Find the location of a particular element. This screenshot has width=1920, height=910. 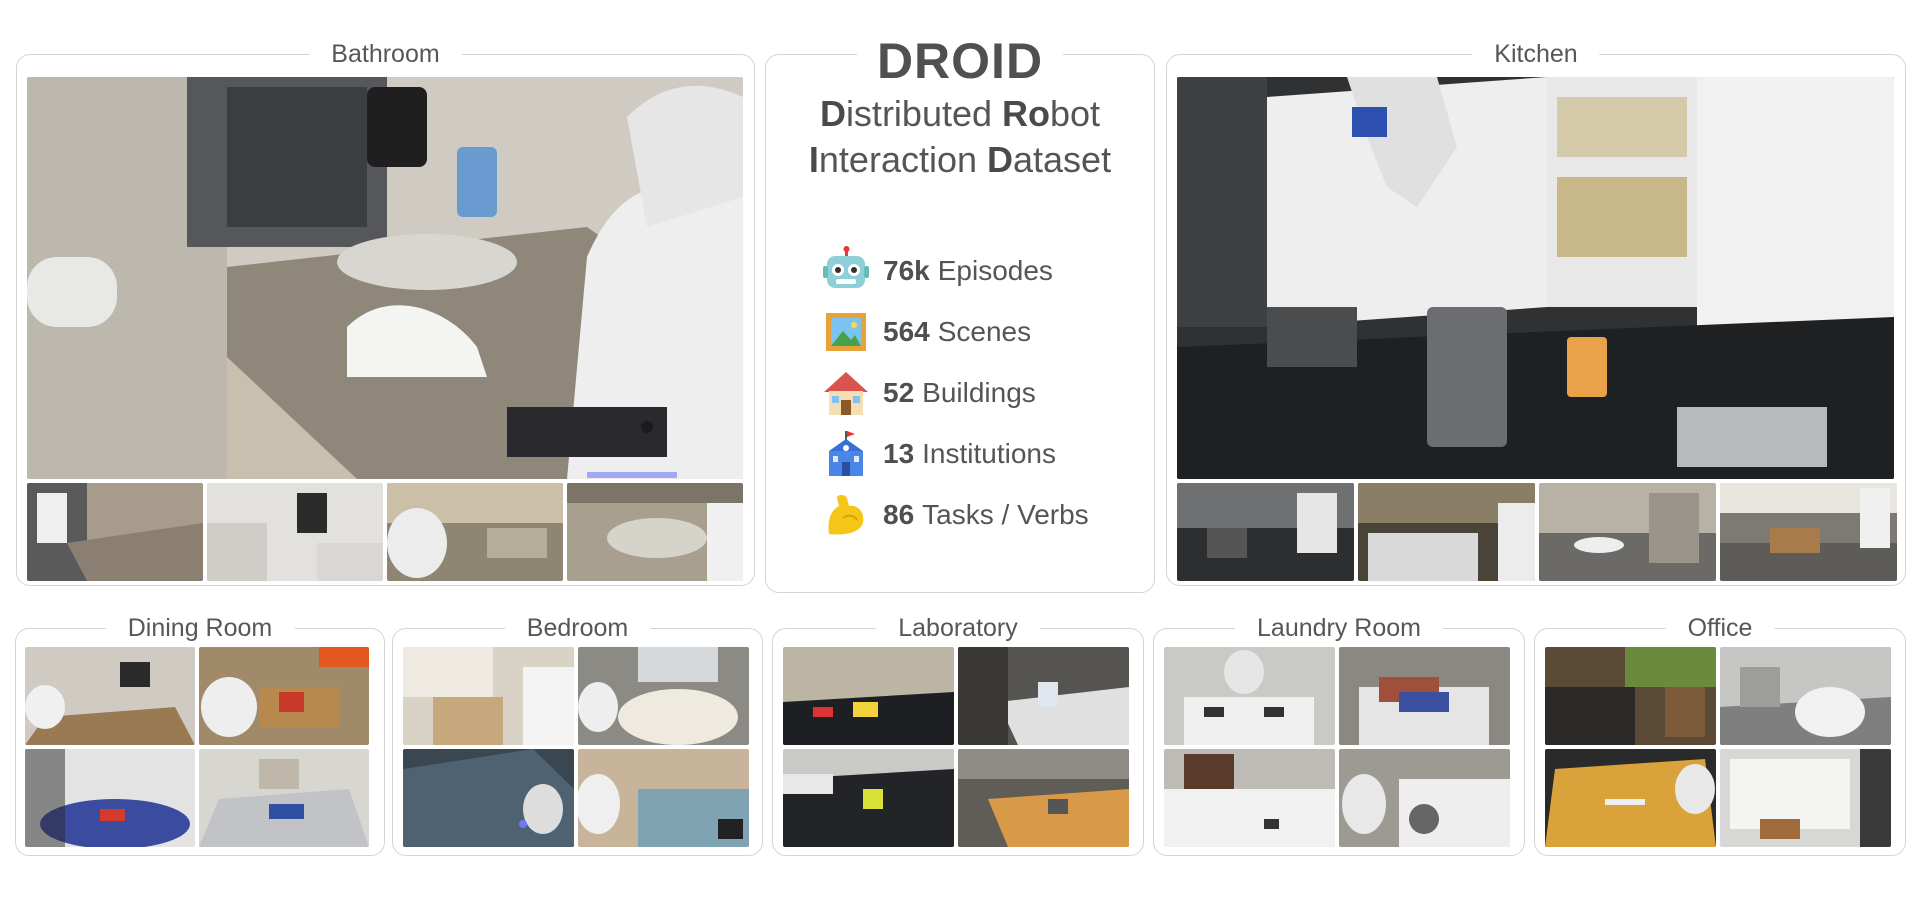

dining-room-title: Dining Room is located at coordinates (200, 628).